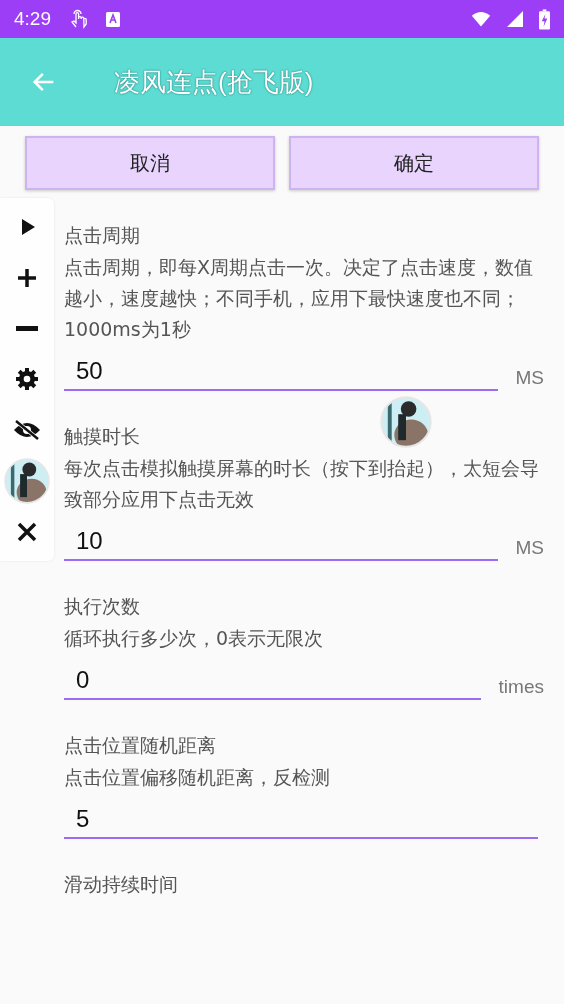 Image resolution: width=564 pixels, height=1004 pixels. Describe the element at coordinates (27, 379) in the screenshot. I see `settings-icon` at that location.